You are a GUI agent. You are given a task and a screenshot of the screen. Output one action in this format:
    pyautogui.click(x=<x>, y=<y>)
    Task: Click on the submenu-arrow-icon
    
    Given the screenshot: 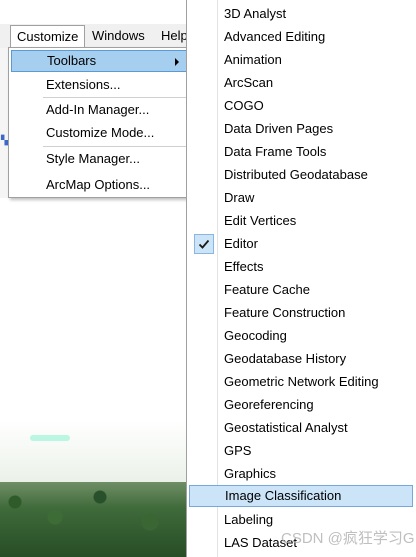 What is the action you would take?
    pyautogui.click(x=177, y=62)
    